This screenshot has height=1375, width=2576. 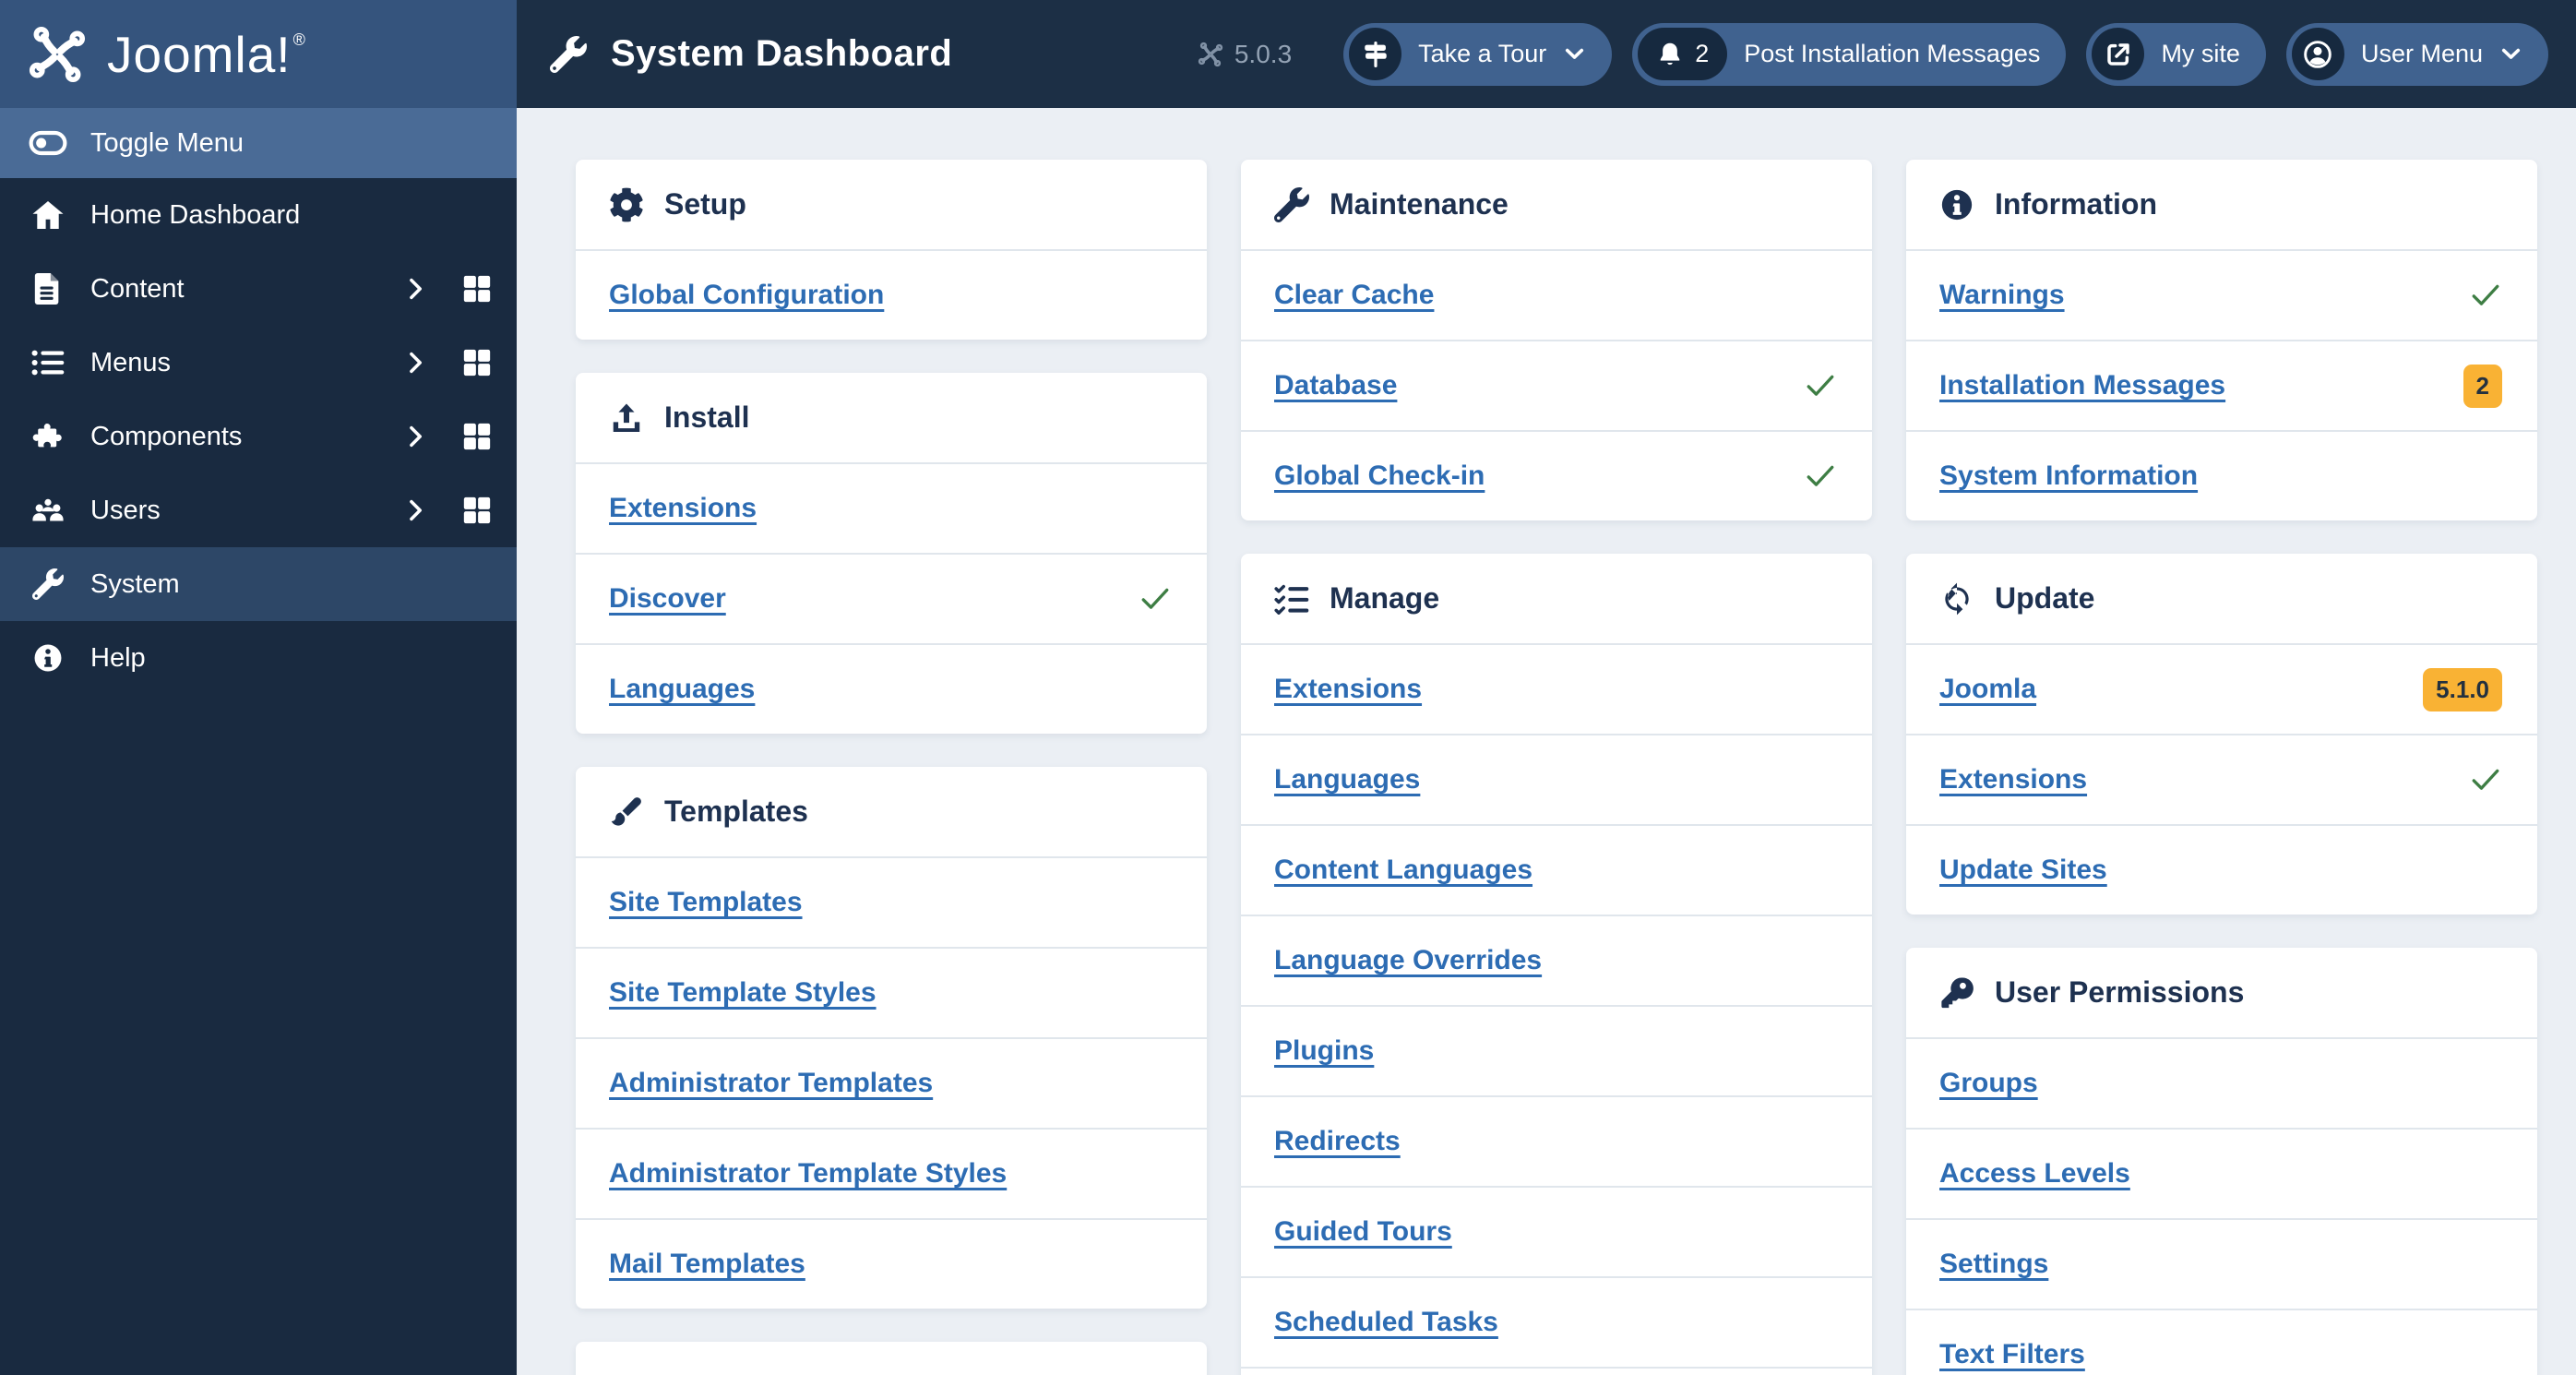 What do you see at coordinates (1993, 1265) in the screenshot?
I see `link-settings: Settings` at bounding box center [1993, 1265].